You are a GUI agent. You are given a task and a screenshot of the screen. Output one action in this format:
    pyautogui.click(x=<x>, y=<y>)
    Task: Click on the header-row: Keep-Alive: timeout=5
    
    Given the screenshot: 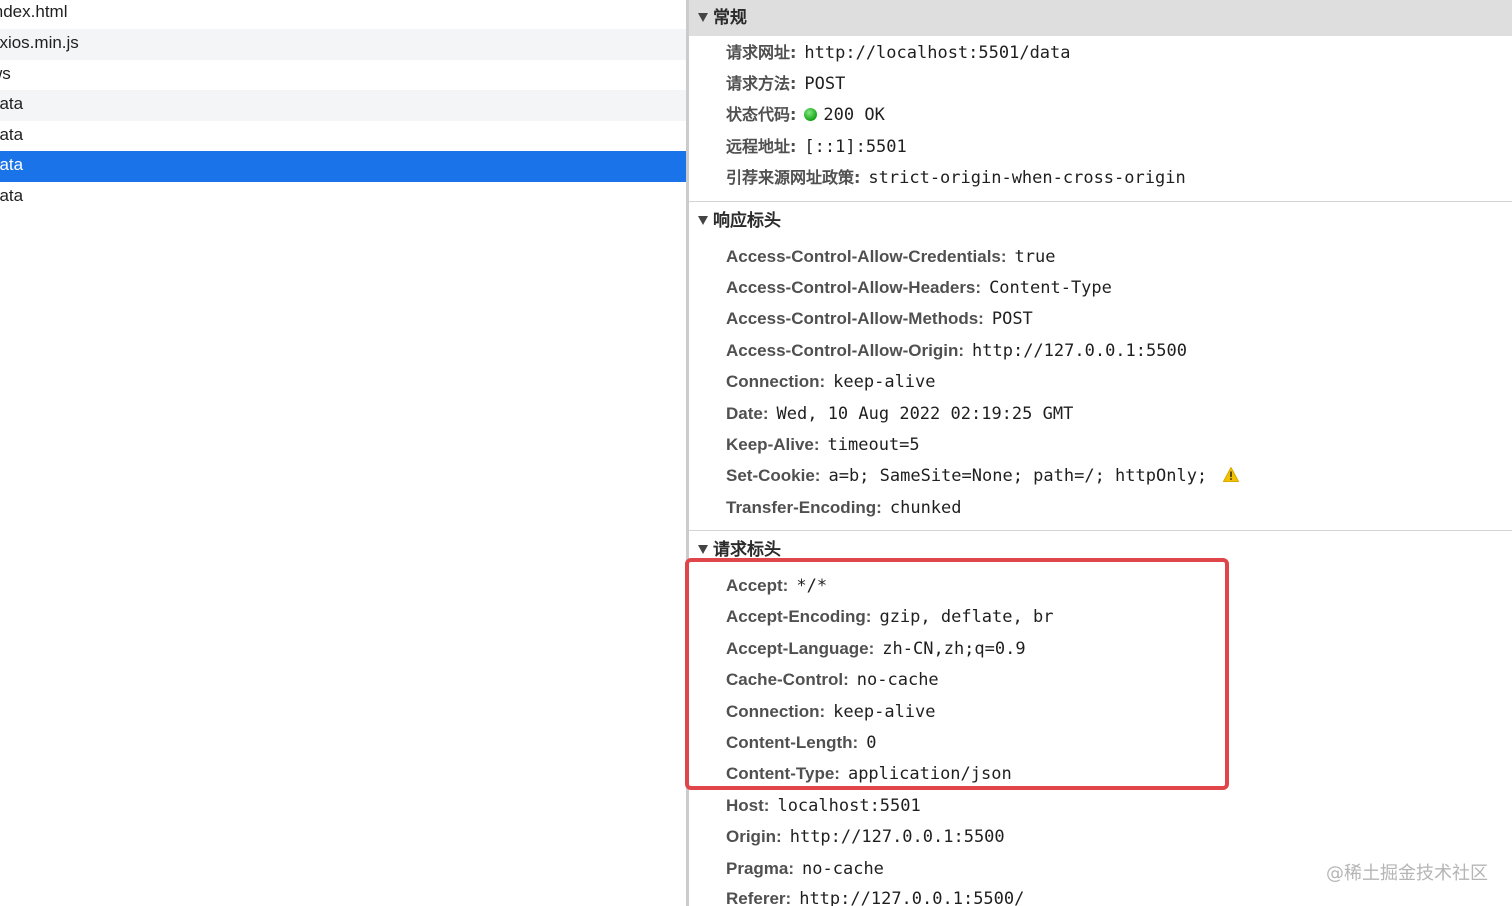 What is the action you would take?
    pyautogui.click(x=823, y=445)
    